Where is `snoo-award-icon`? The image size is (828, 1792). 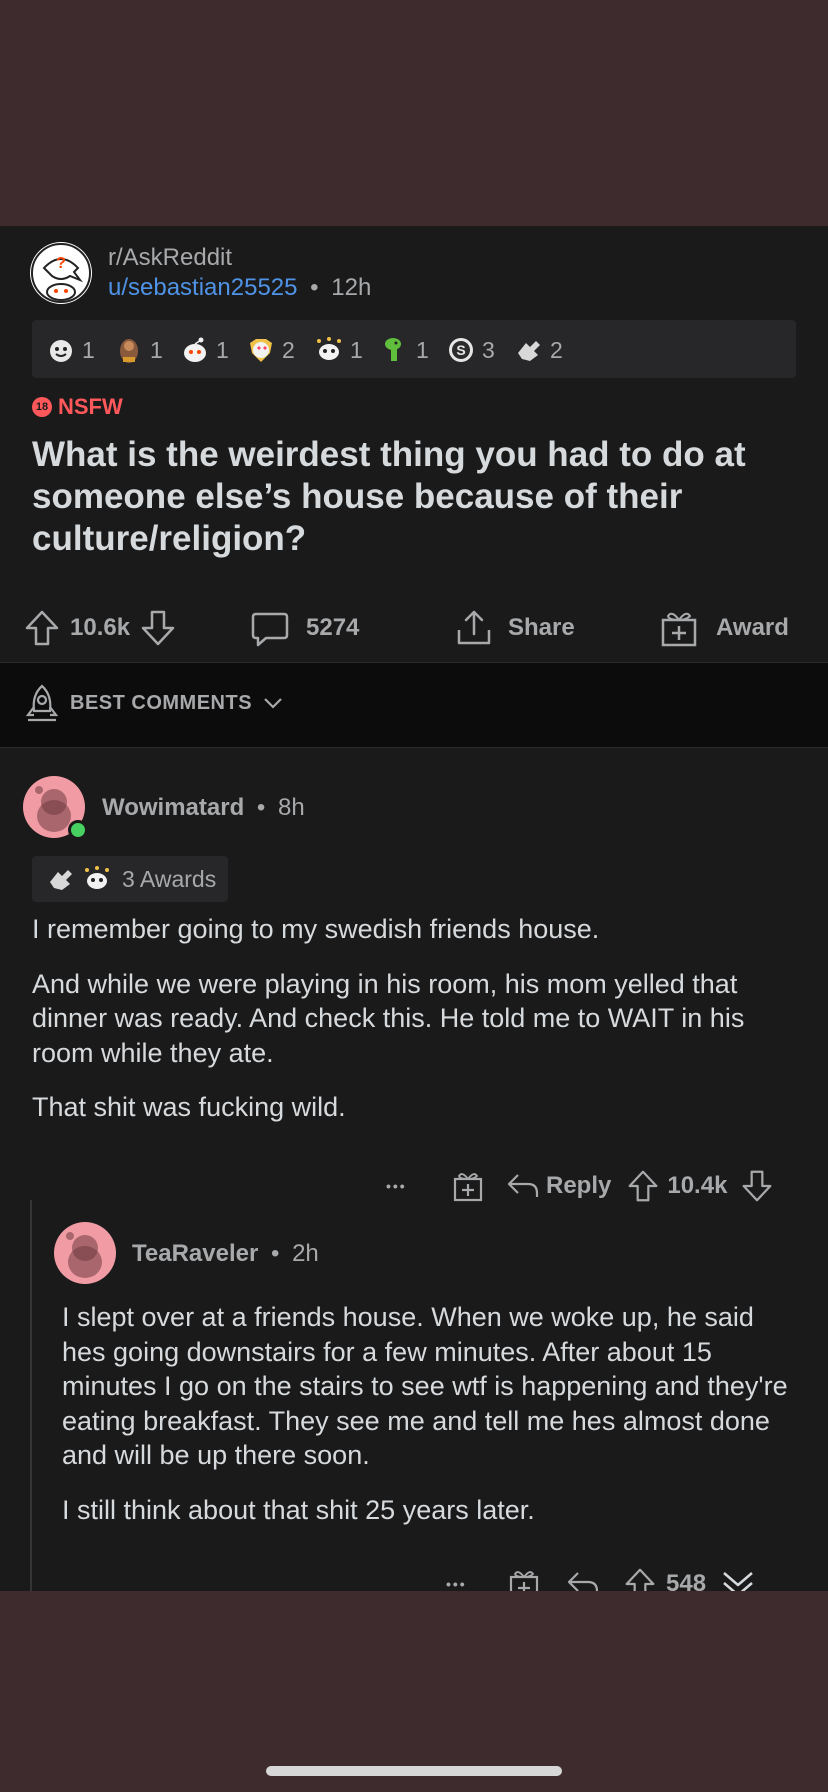
snoo-award-icon is located at coordinates (195, 349).